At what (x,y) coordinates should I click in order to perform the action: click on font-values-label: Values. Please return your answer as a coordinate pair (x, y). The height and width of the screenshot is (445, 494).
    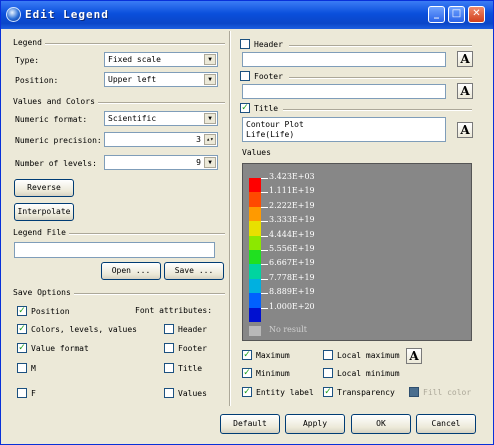
    Looking at the image, I should click on (192, 393).